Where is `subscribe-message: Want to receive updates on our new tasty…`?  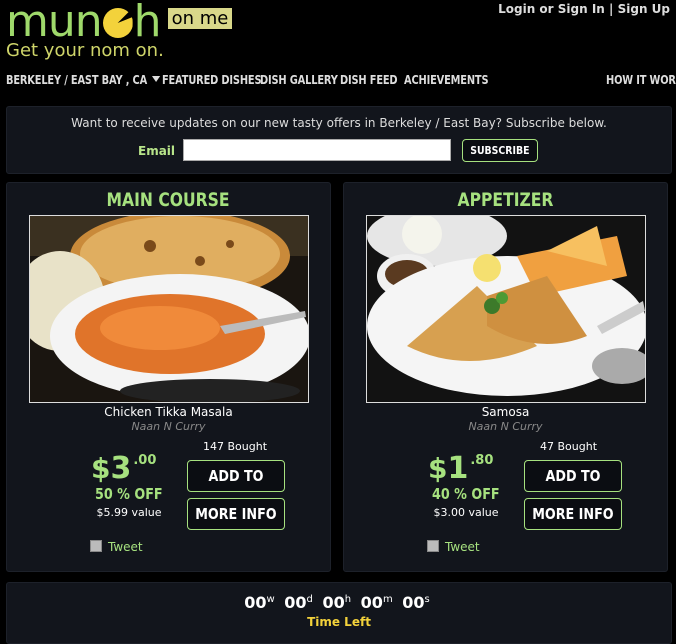 subscribe-message: Want to receive updates on our new tasty… is located at coordinates (339, 123).